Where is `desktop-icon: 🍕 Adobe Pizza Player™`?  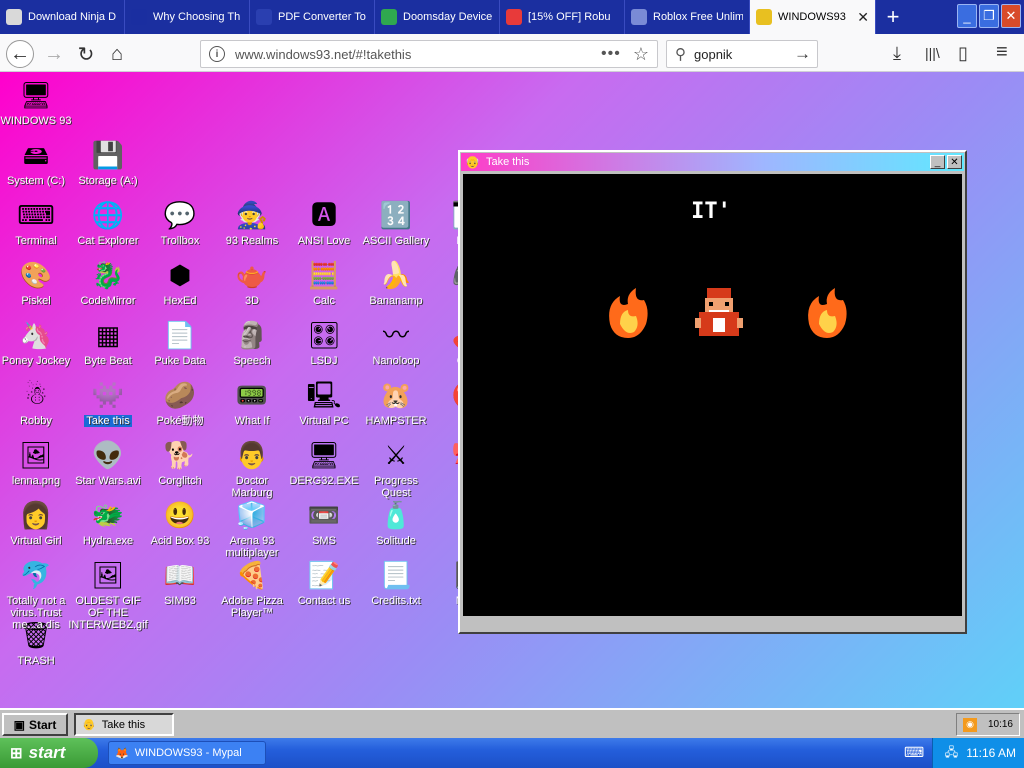
desktop-icon: 🍕 Adobe Pizza Player™ is located at coordinates (252, 588).